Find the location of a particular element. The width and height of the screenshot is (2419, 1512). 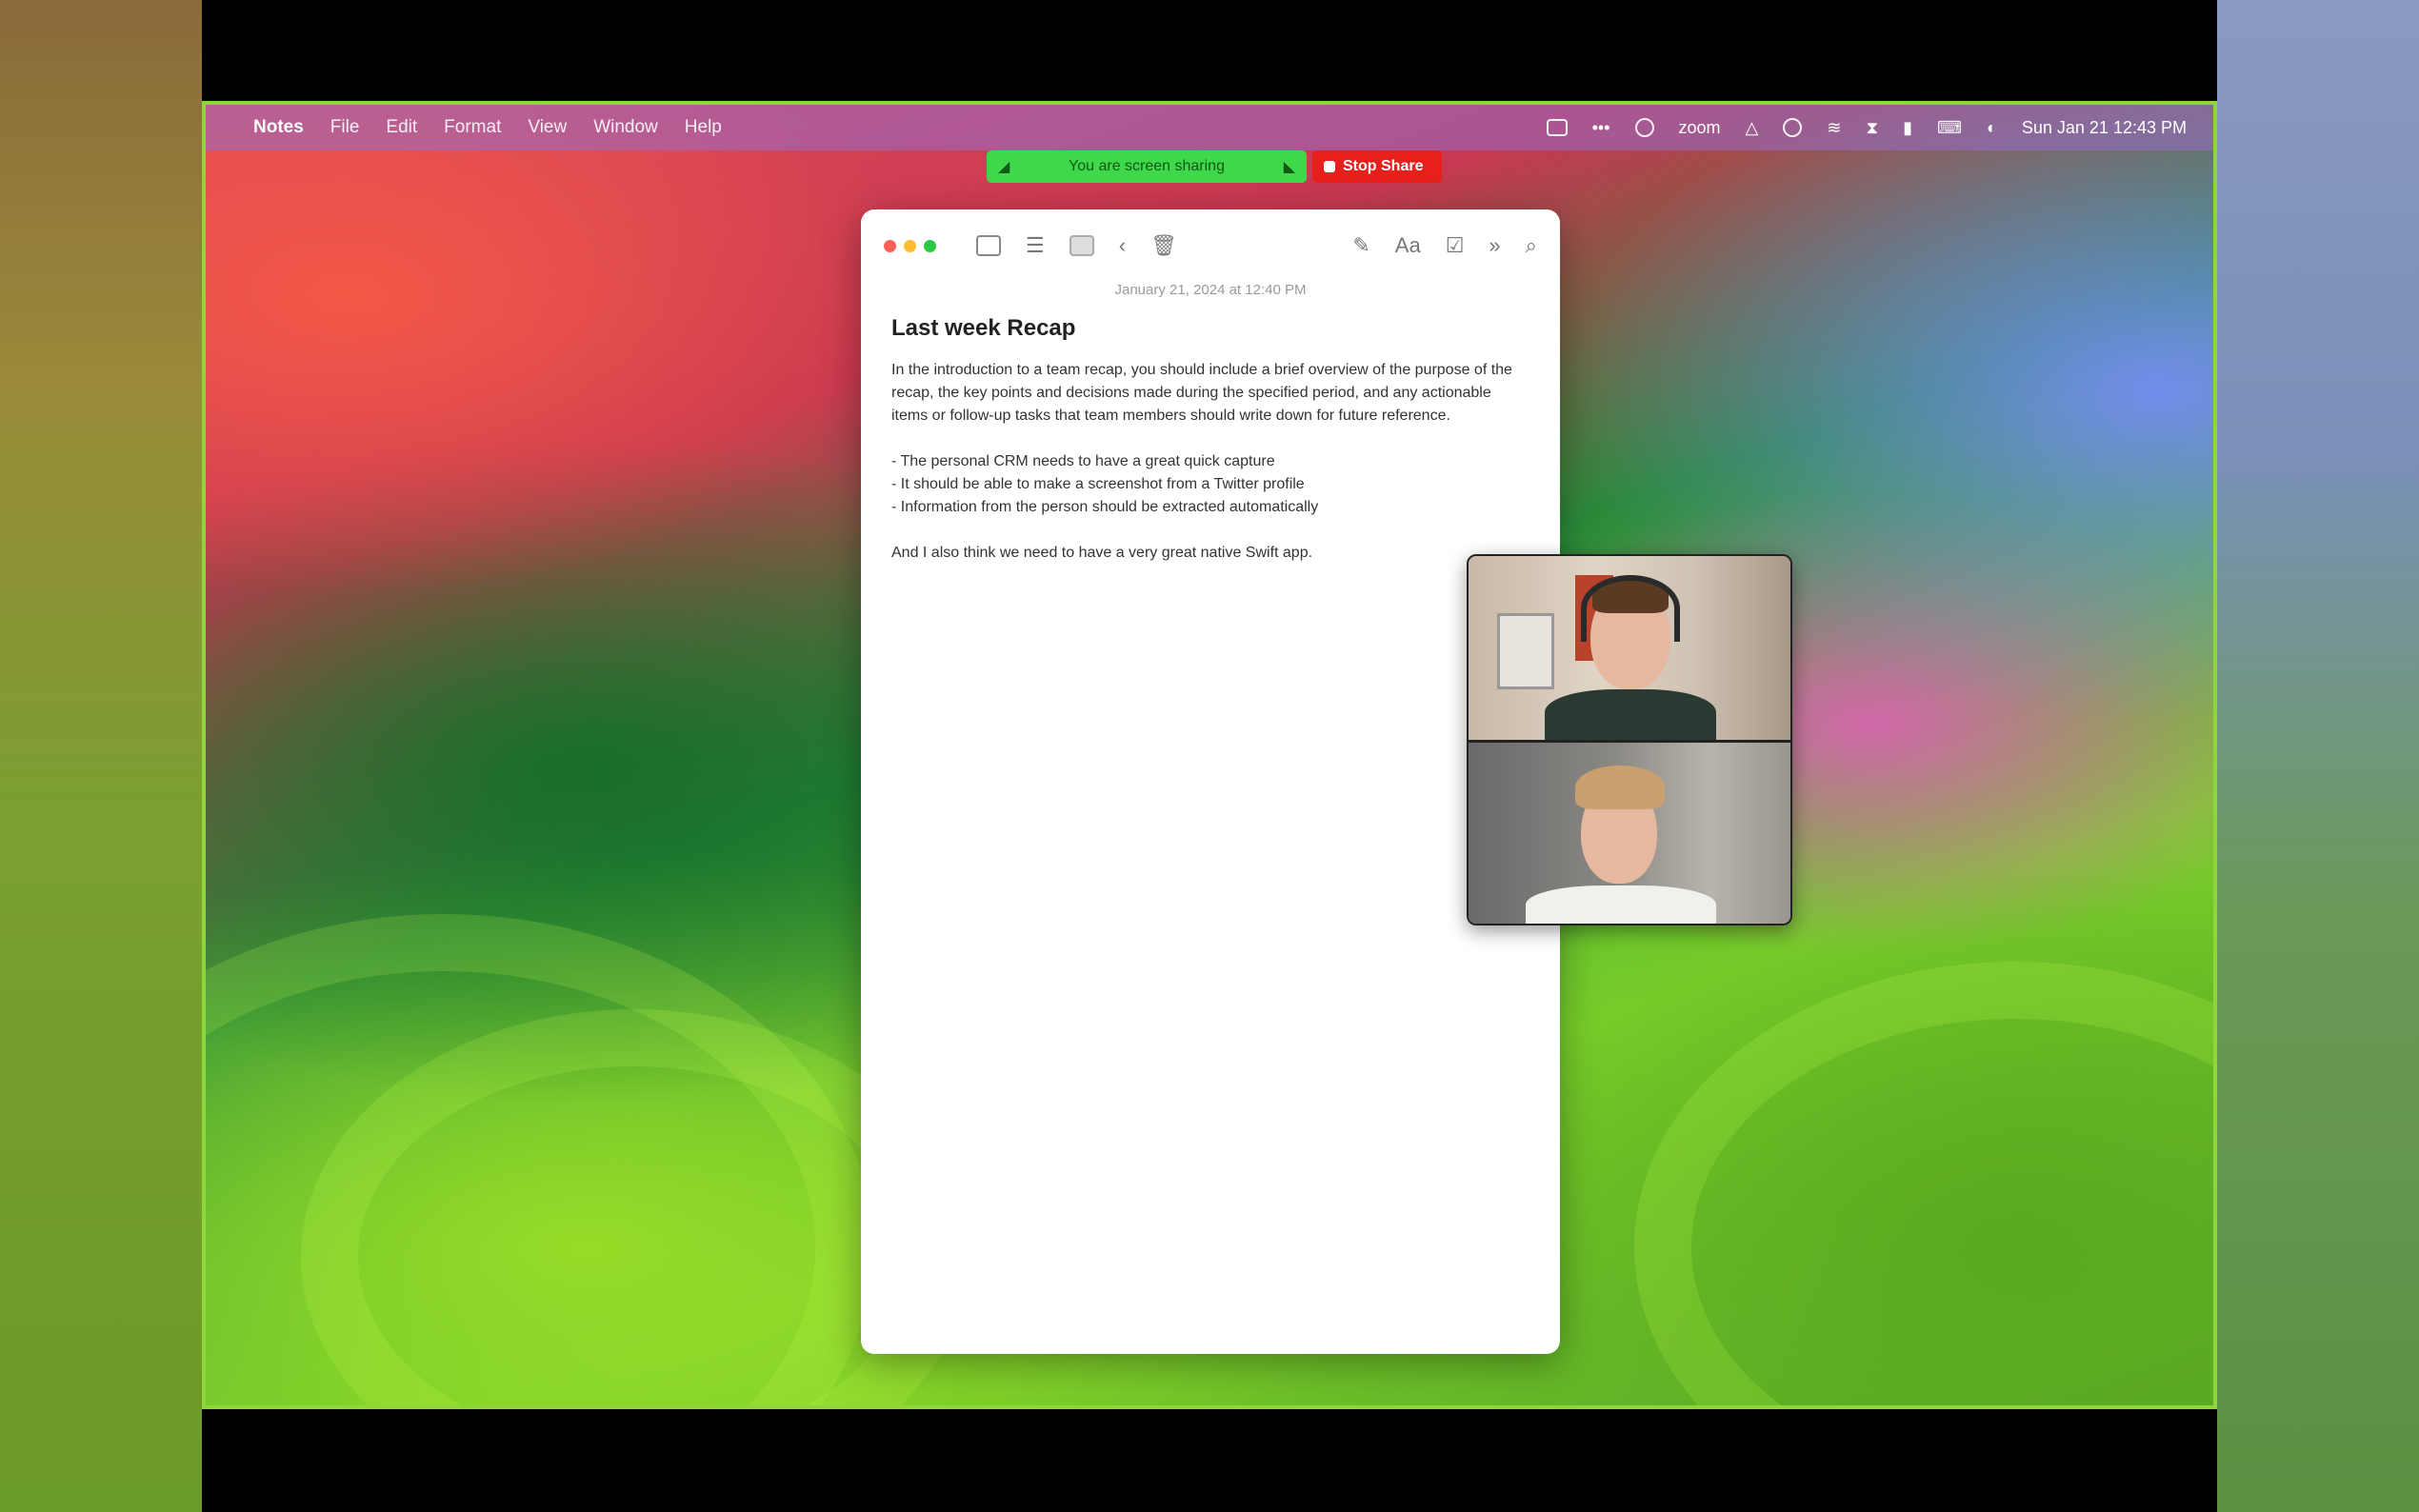

wallpaper-wave is located at coordinates (1923, 1183).